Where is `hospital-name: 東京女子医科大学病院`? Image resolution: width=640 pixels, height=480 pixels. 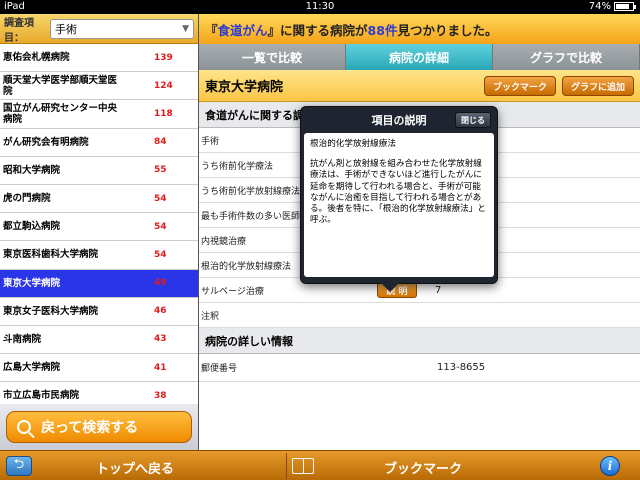
hospital-name: 東京女子医科大学病院 is located at coordinates (51, 311).